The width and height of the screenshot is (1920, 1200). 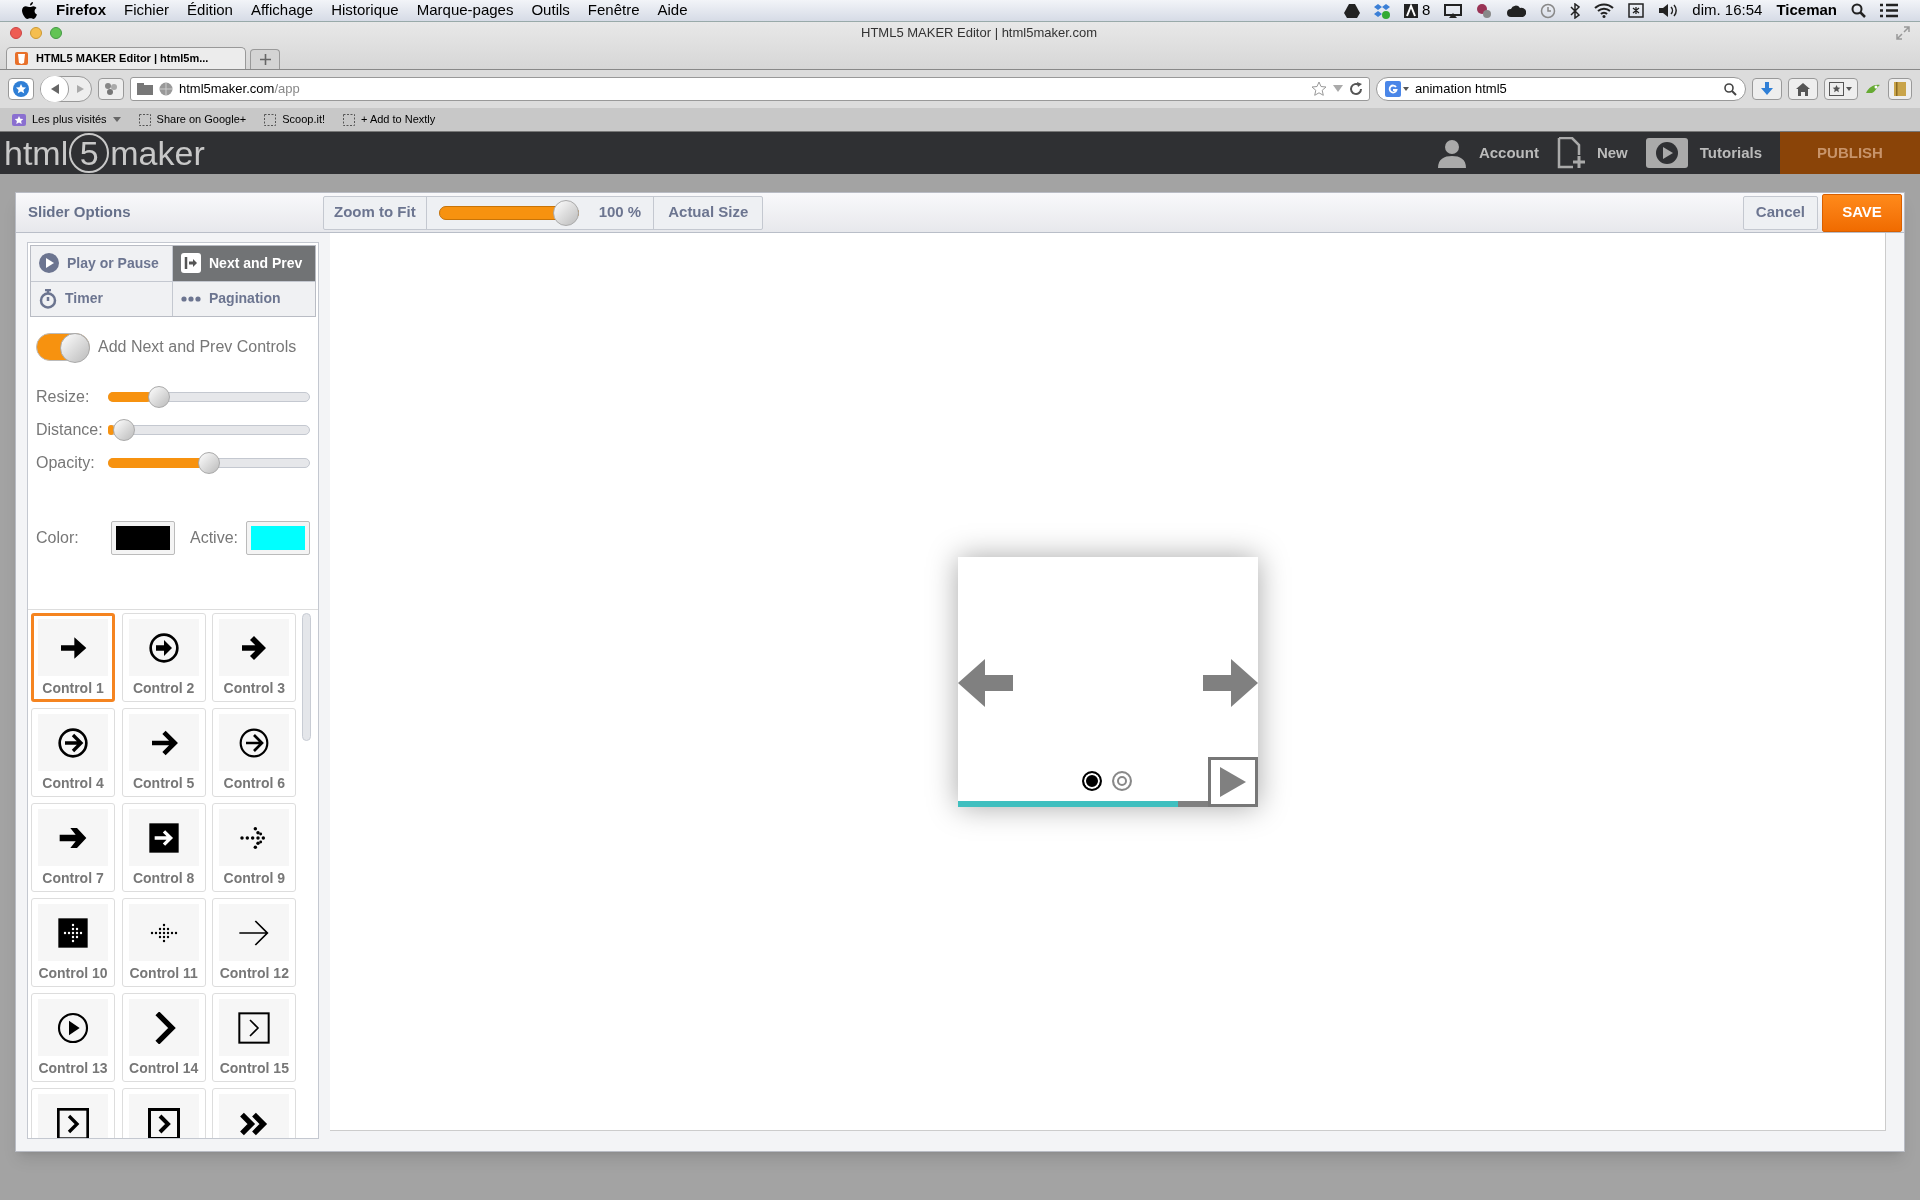 I want to click on control-option: Control 3, so click(x=254, y=657).